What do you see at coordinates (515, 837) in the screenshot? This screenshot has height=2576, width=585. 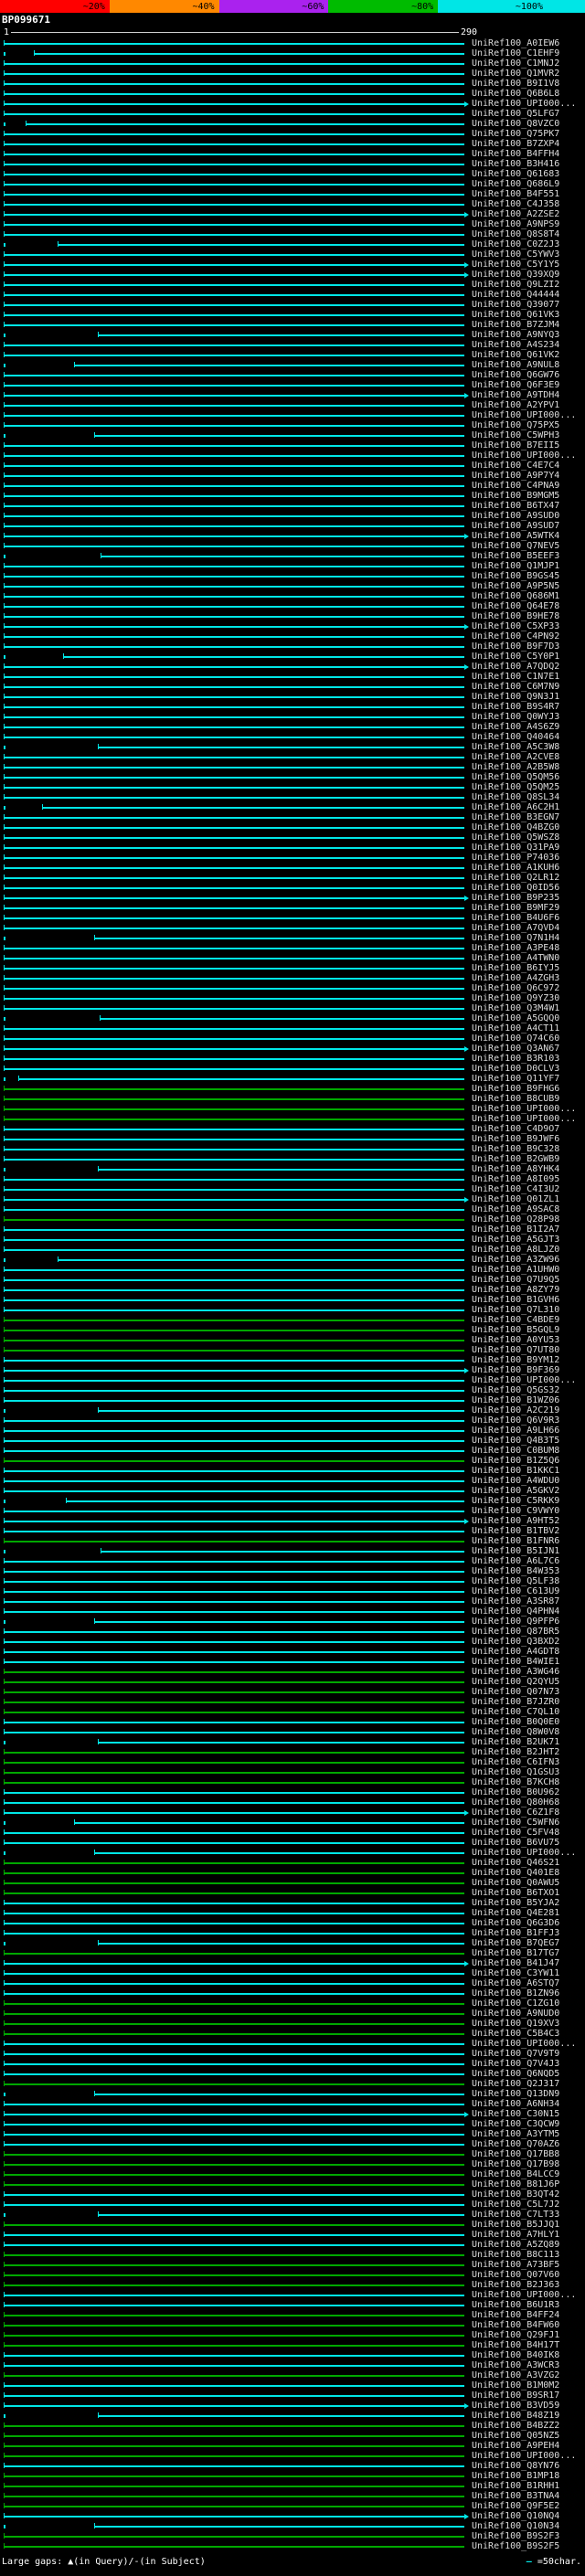 I see `subject-label: UniRef100_Q5WSZ8` at bounding box center [515, 837].